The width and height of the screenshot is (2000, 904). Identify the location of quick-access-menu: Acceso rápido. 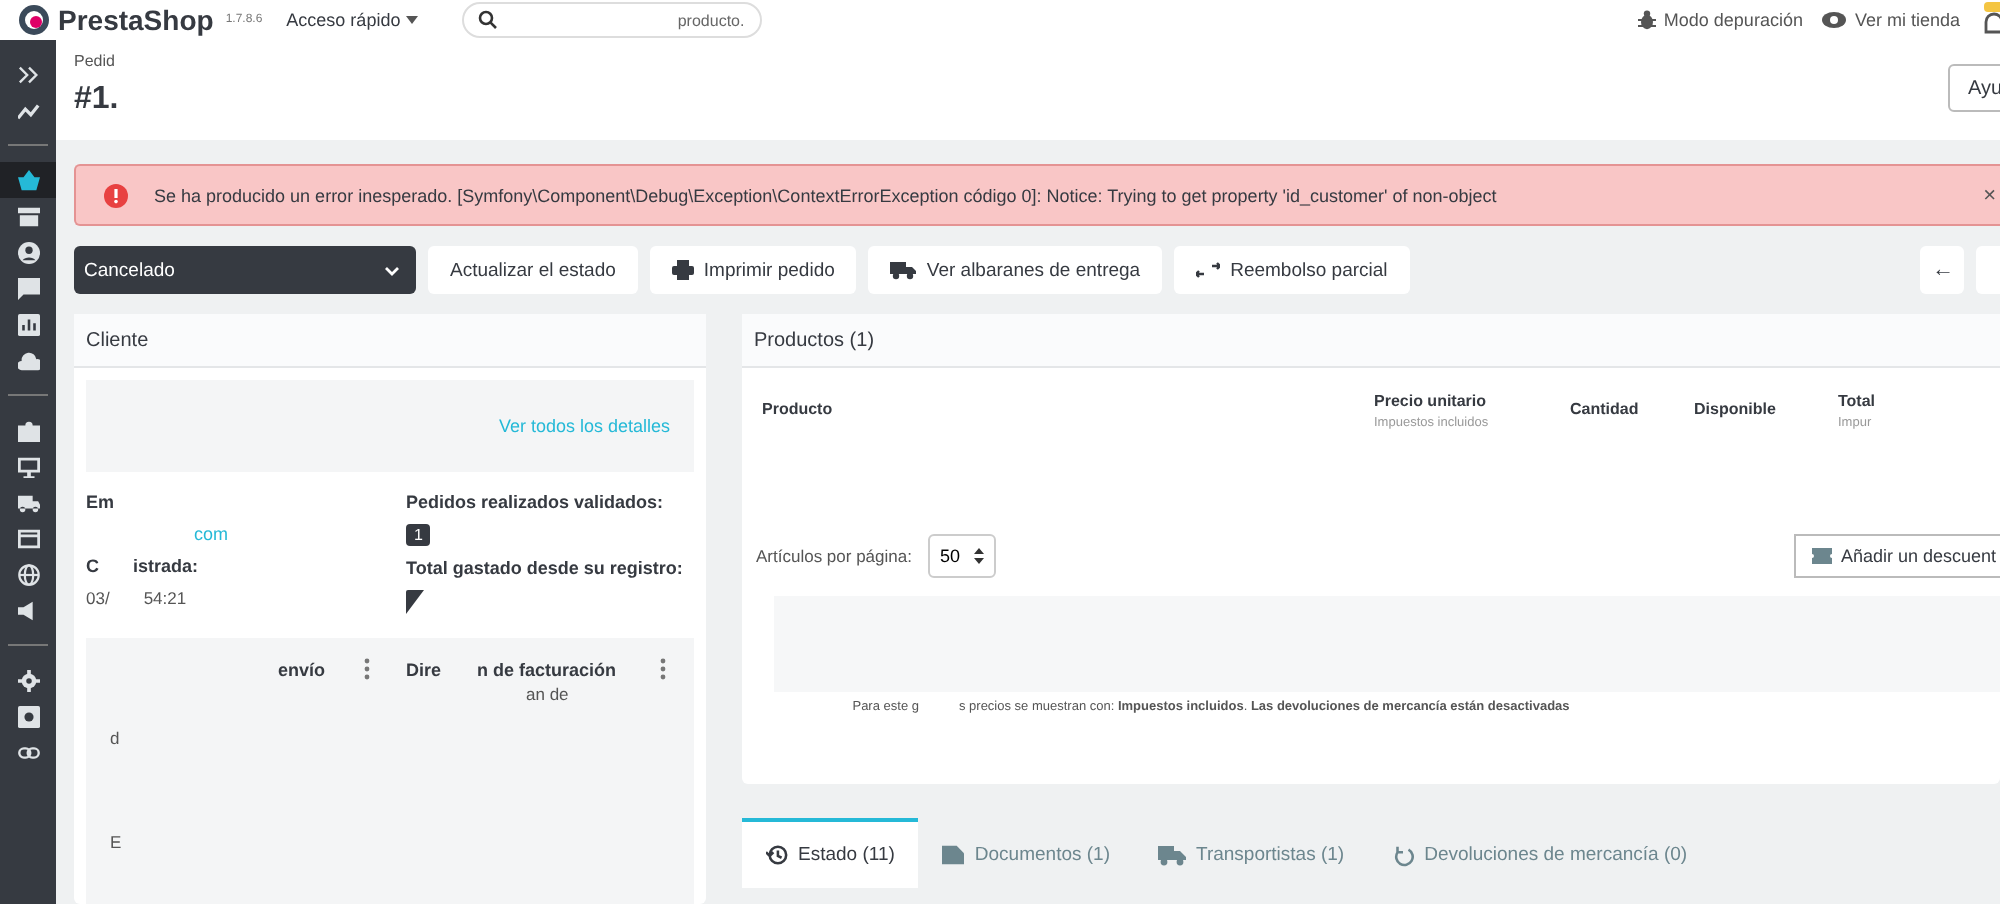
(352, 20).